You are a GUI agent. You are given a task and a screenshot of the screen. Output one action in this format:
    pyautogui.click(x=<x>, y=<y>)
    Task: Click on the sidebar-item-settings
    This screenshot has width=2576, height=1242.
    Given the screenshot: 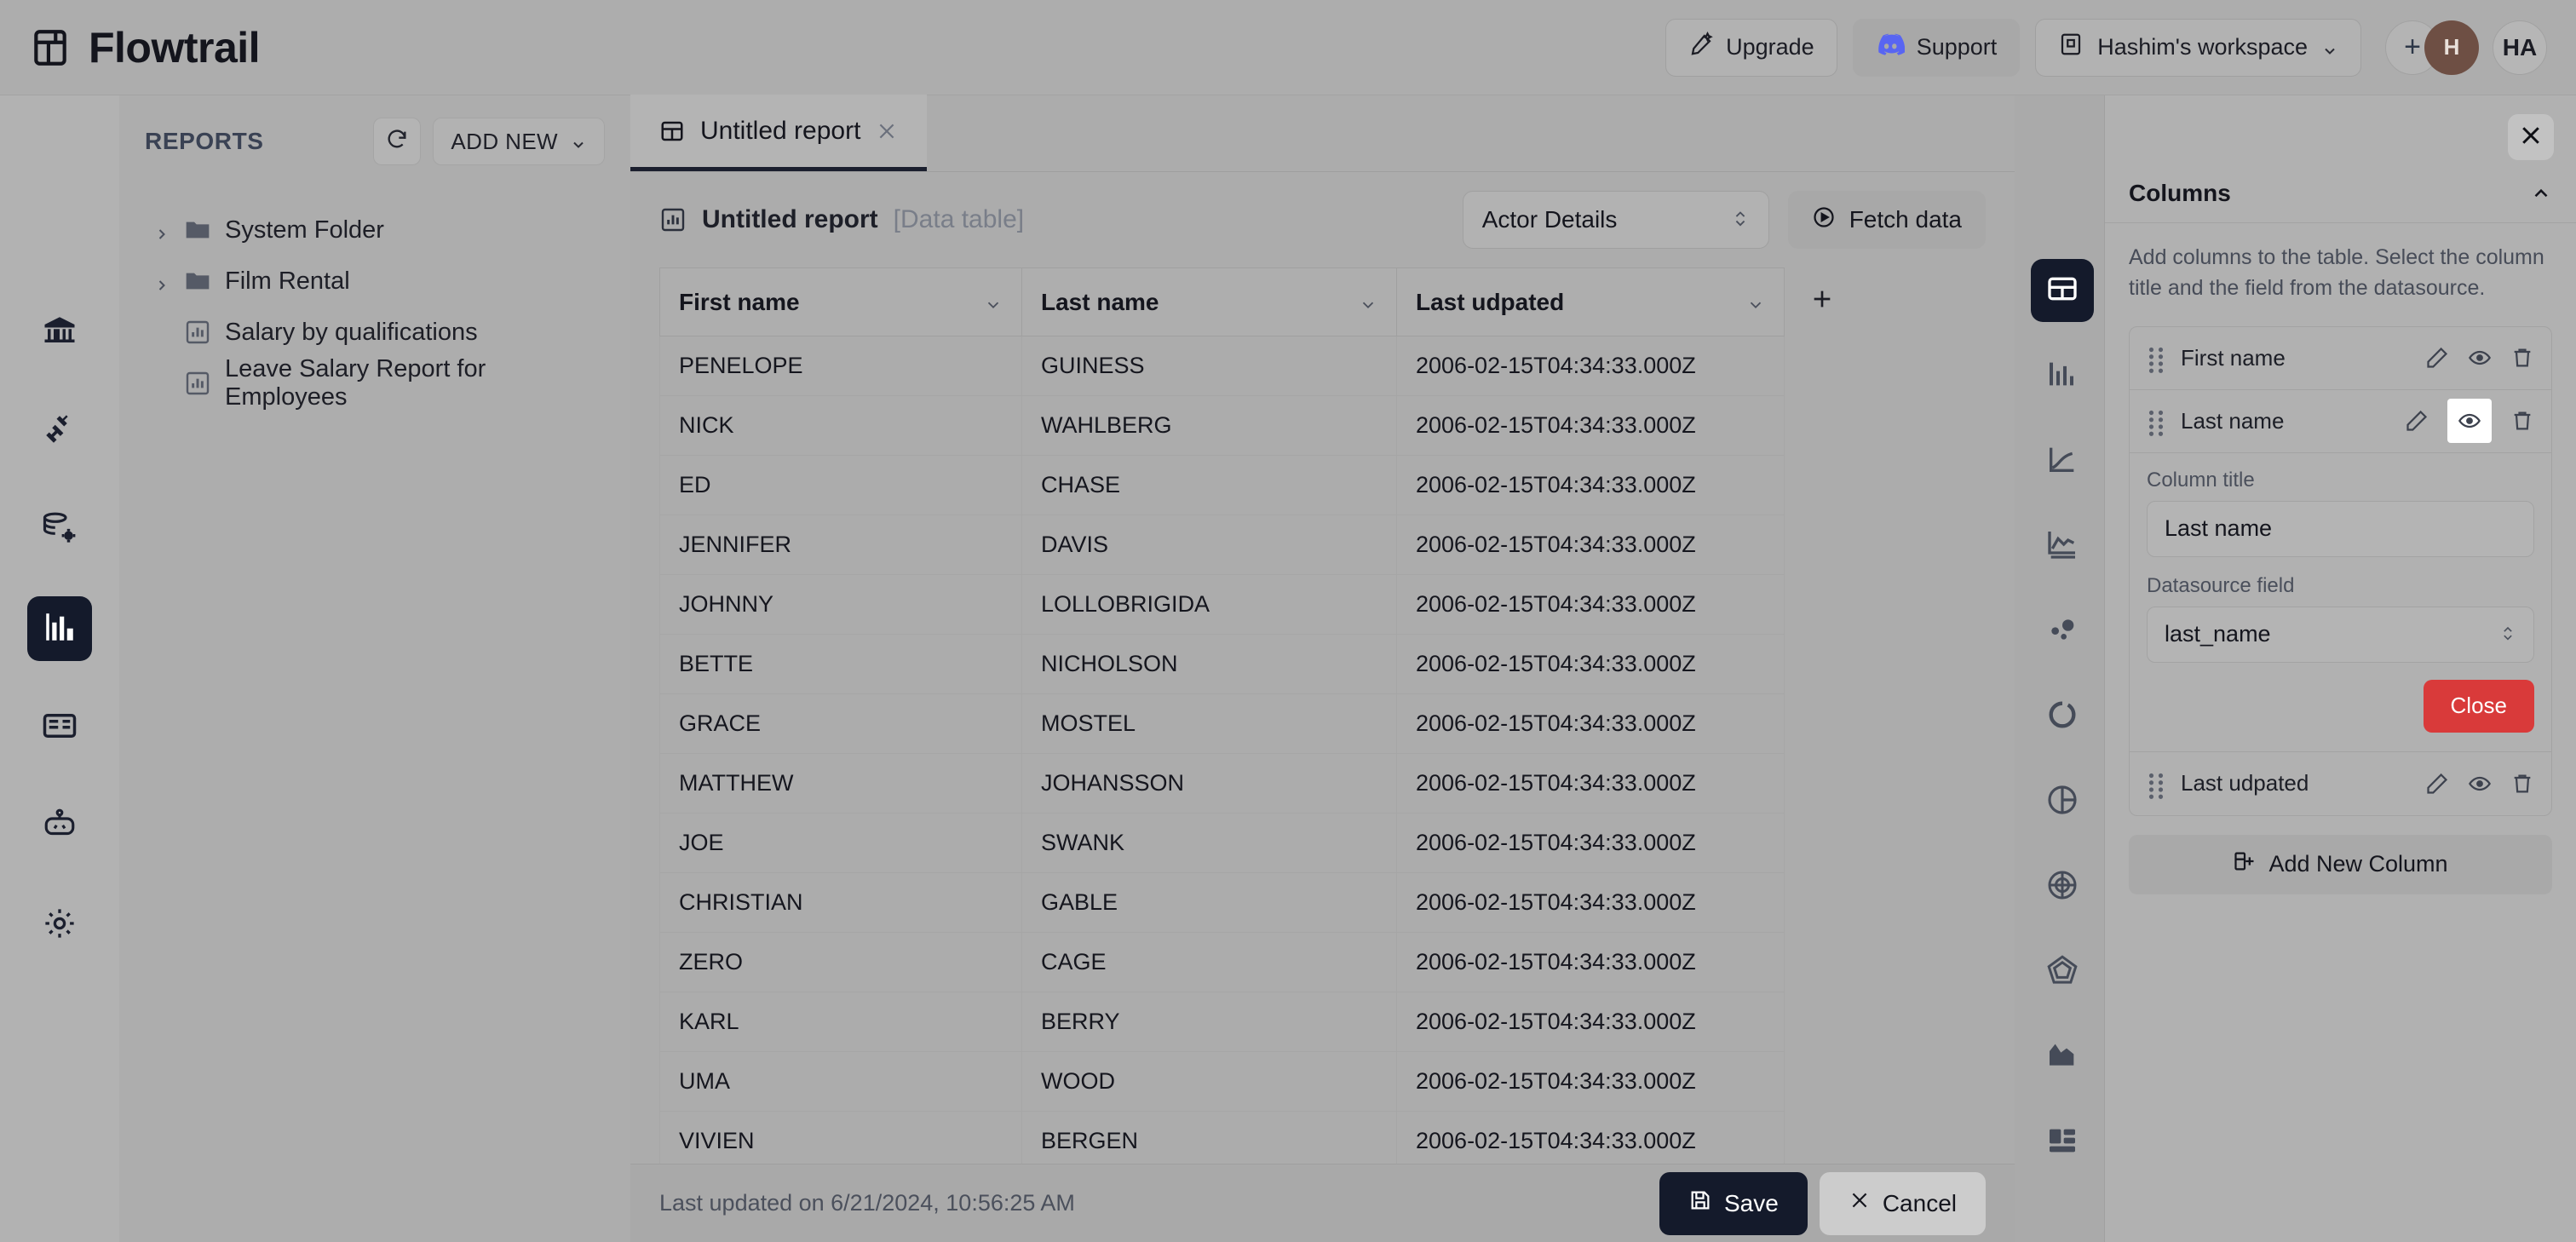 What is the action you would take?
    pyautogui.click(x=60, y=925)
    